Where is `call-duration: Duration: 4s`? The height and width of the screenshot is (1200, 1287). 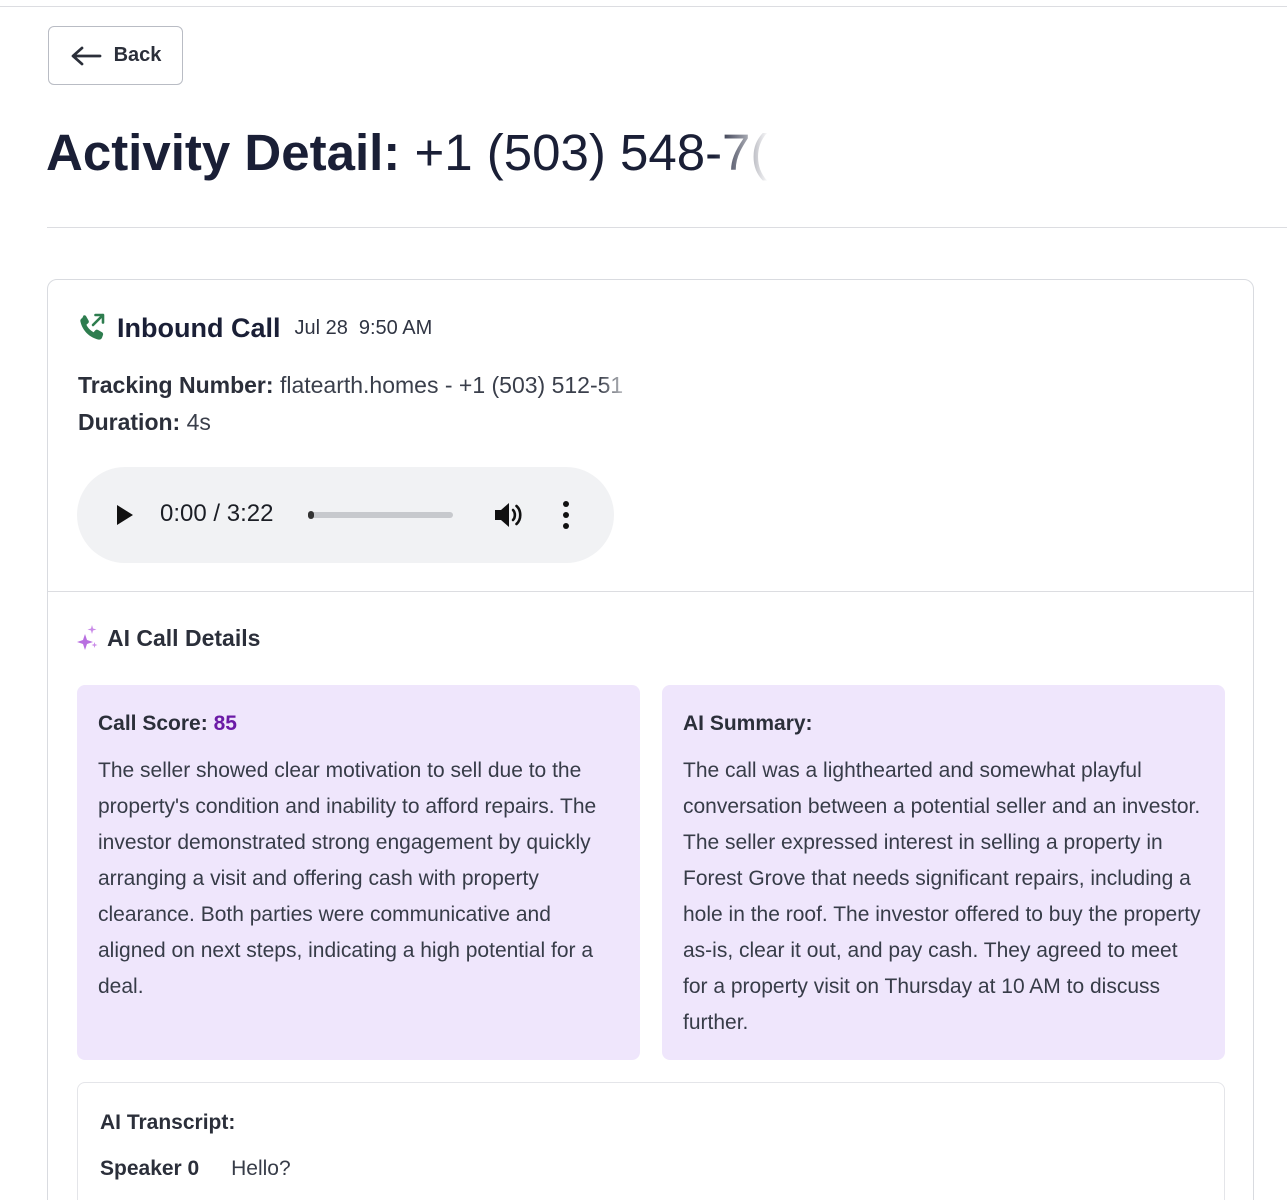 call-duration: Duration: 4s is located at coordinates (144, 422).